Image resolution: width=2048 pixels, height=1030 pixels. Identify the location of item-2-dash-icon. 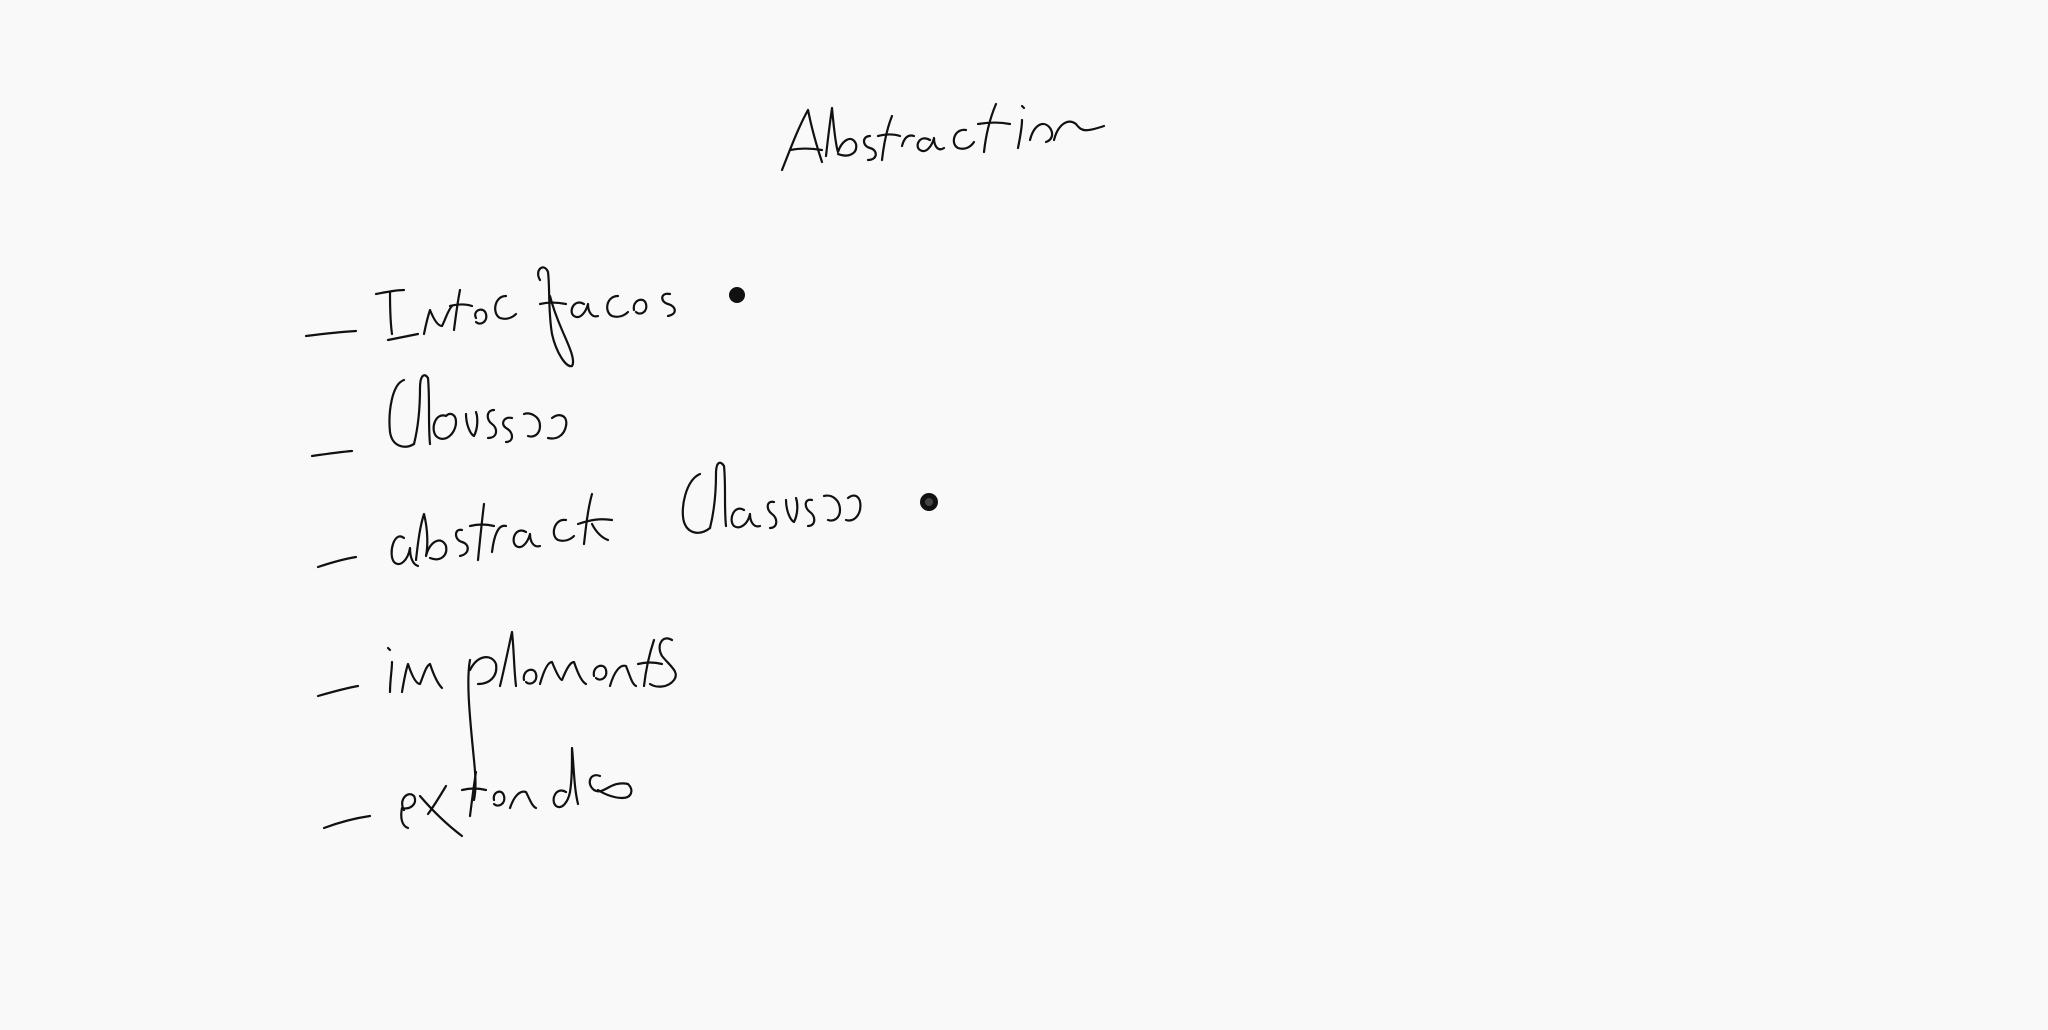
(332, 453).